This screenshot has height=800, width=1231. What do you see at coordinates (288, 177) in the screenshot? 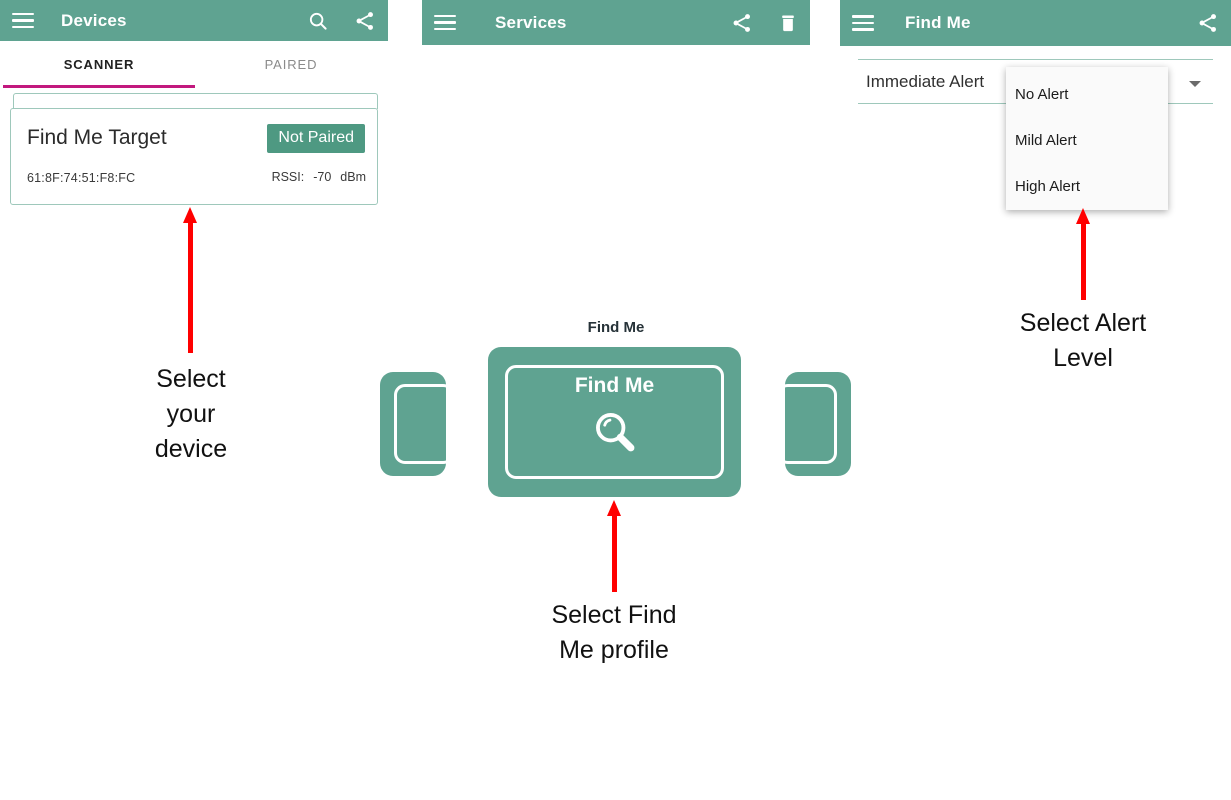
I see `rssi-label: RSSI:` at bounding box center [288, 177].